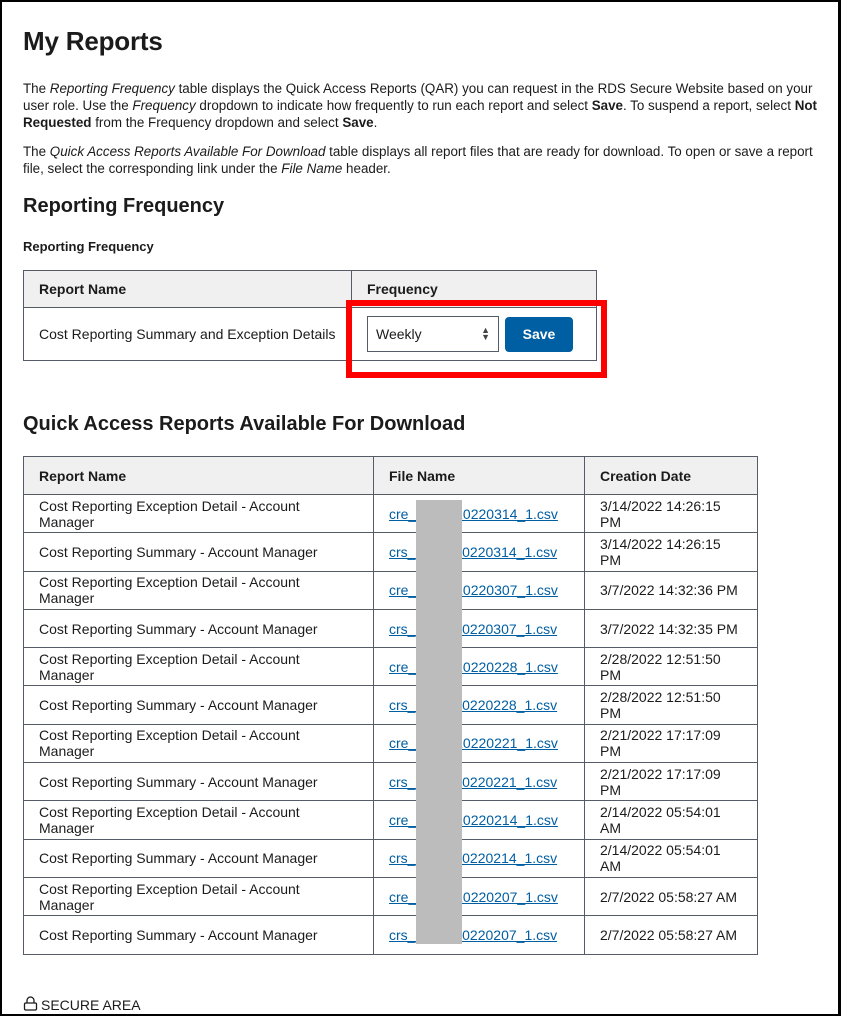 This screenshot has width=841, height=1016. I want to click on file-download-link: cre_ _20220228_1.csv, so click(473, 667).